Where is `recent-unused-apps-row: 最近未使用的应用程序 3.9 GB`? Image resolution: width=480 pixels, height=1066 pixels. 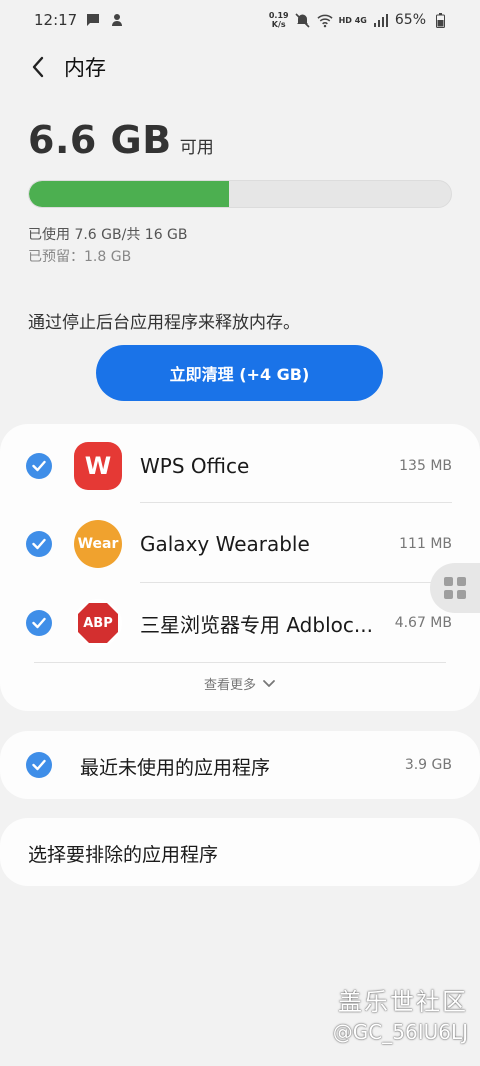
recent-unused-apps-row: 最近未使用的应用程序 3.9 GB is located at coordinates (240, 765).